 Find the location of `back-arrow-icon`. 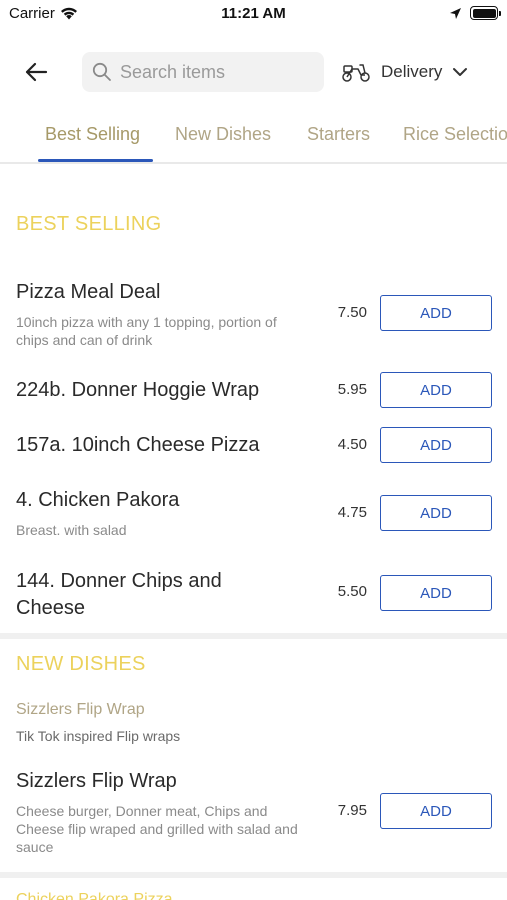

back-arrow-icon is located at coordinates (36, 72).